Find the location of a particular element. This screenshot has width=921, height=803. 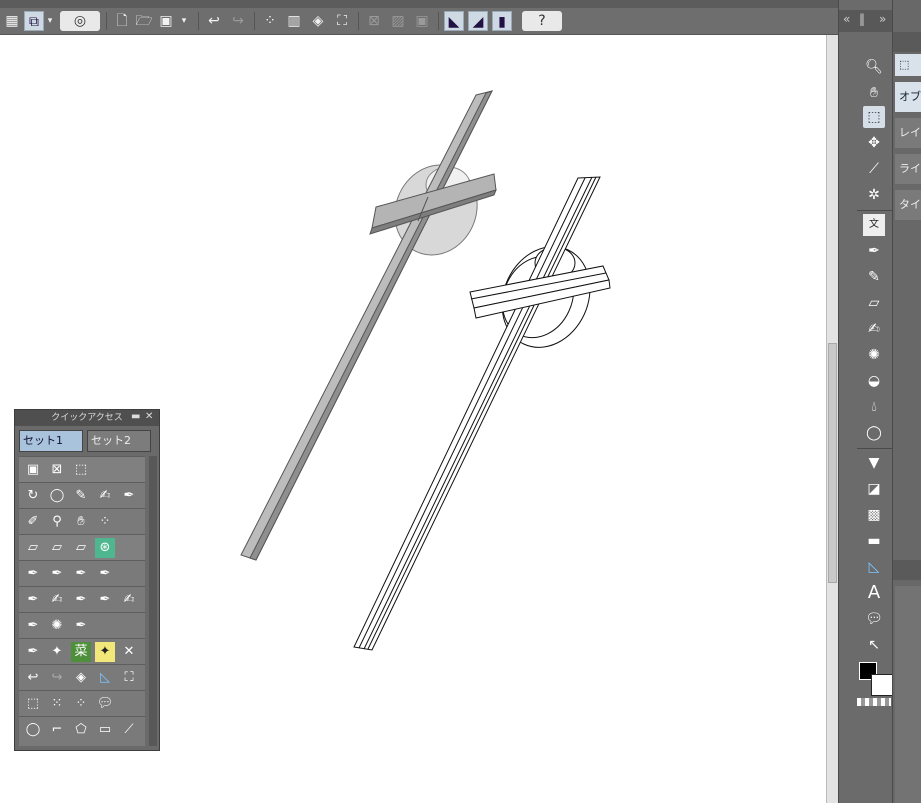

hand-icon: ✋︎ is located at coordinates (874, 93).